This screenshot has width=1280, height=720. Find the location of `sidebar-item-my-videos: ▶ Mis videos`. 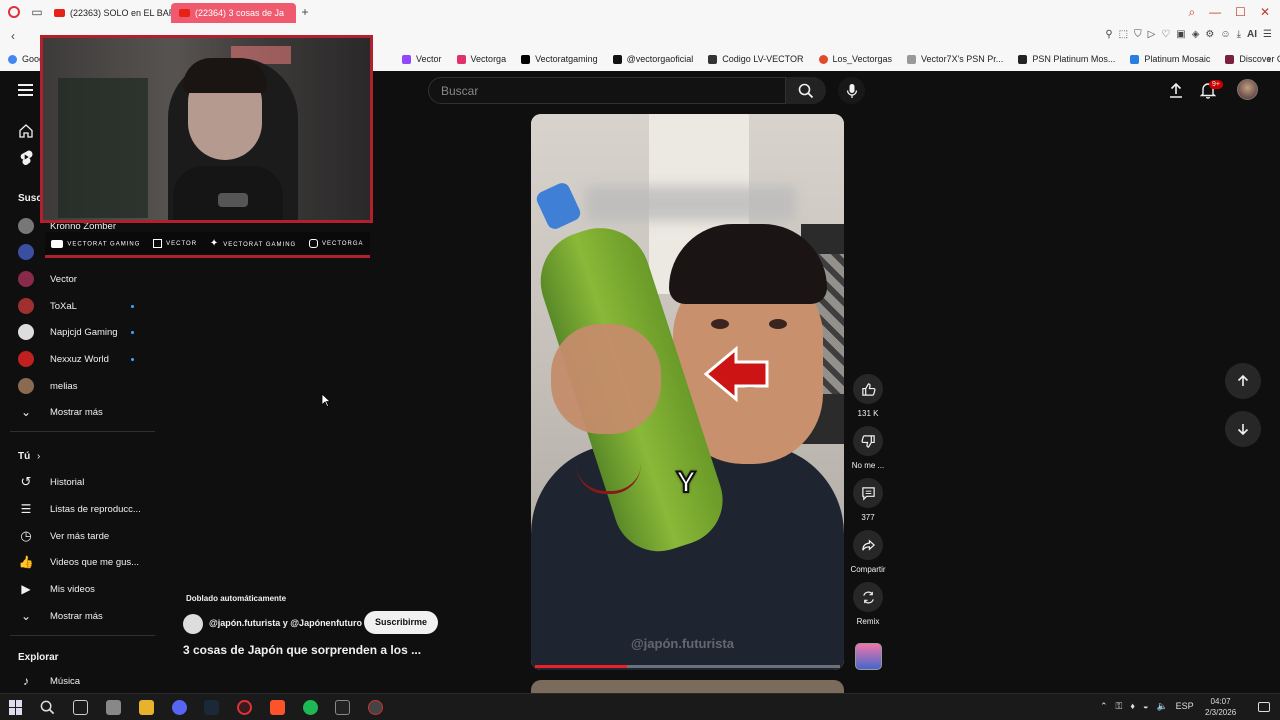

sidebar-item-my-videos: ▶ Mis videos is located at coordinates (78, 589).